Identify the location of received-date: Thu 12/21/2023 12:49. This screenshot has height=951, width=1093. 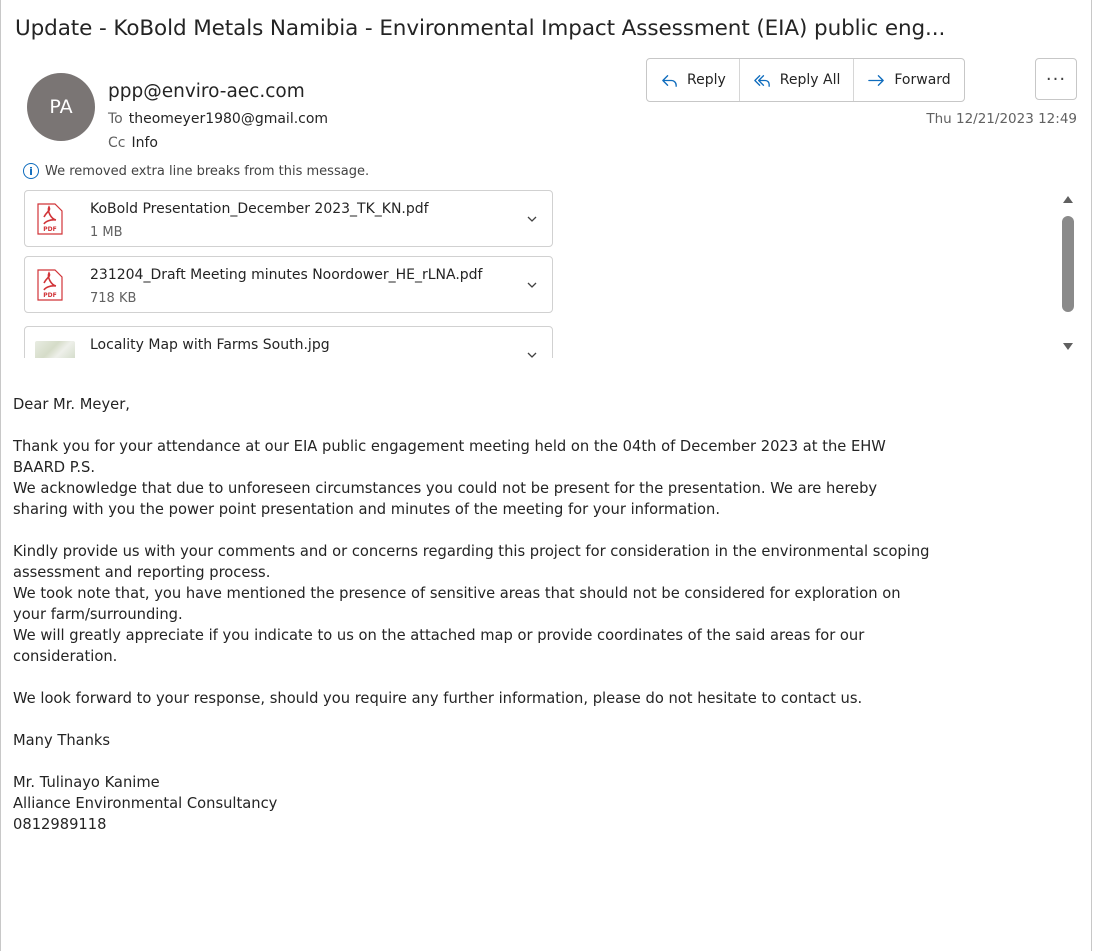
(1001, 119).